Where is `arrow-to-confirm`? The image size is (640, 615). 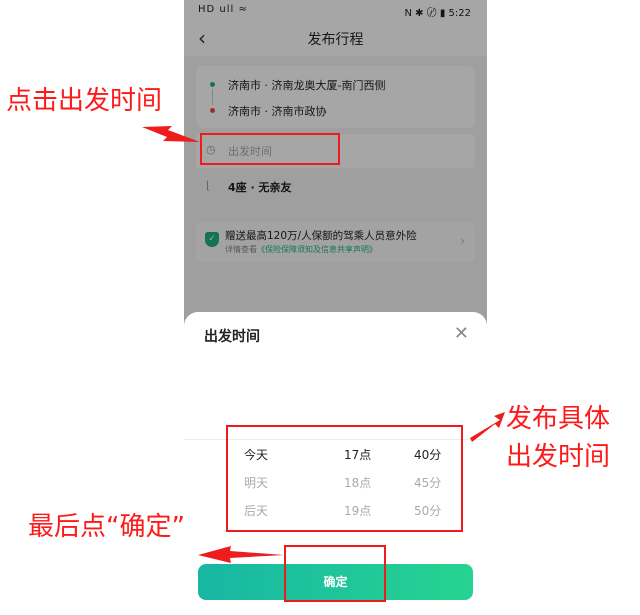 arrow-to-confirm is located at coordinates (241, 554).